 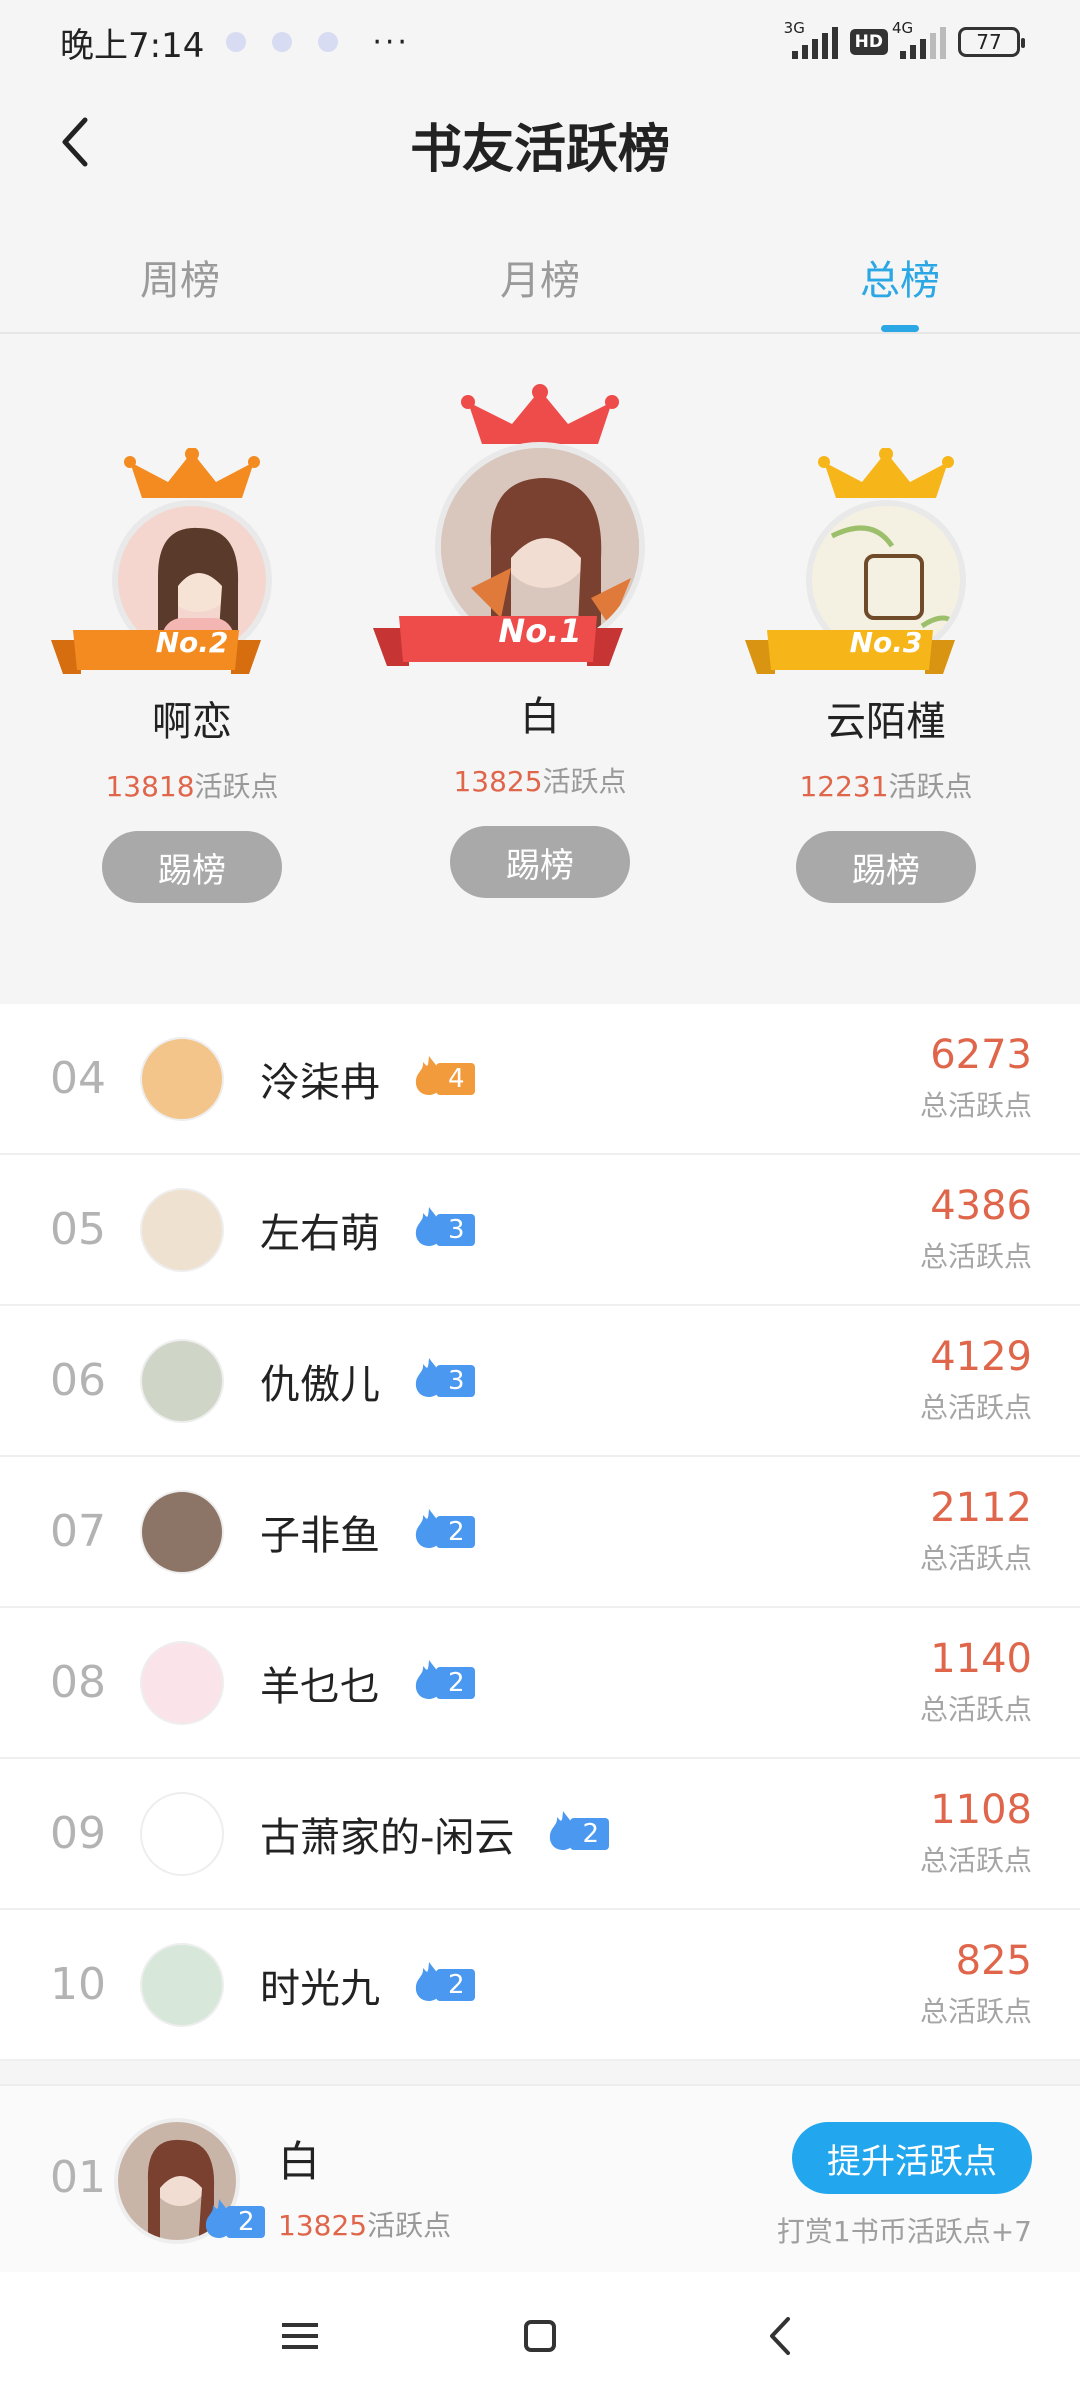 What do you see at coordinates (540, 862) in the screenshot?
I see `kick-button-first: 踢榜` at bounding box center [540, 862].